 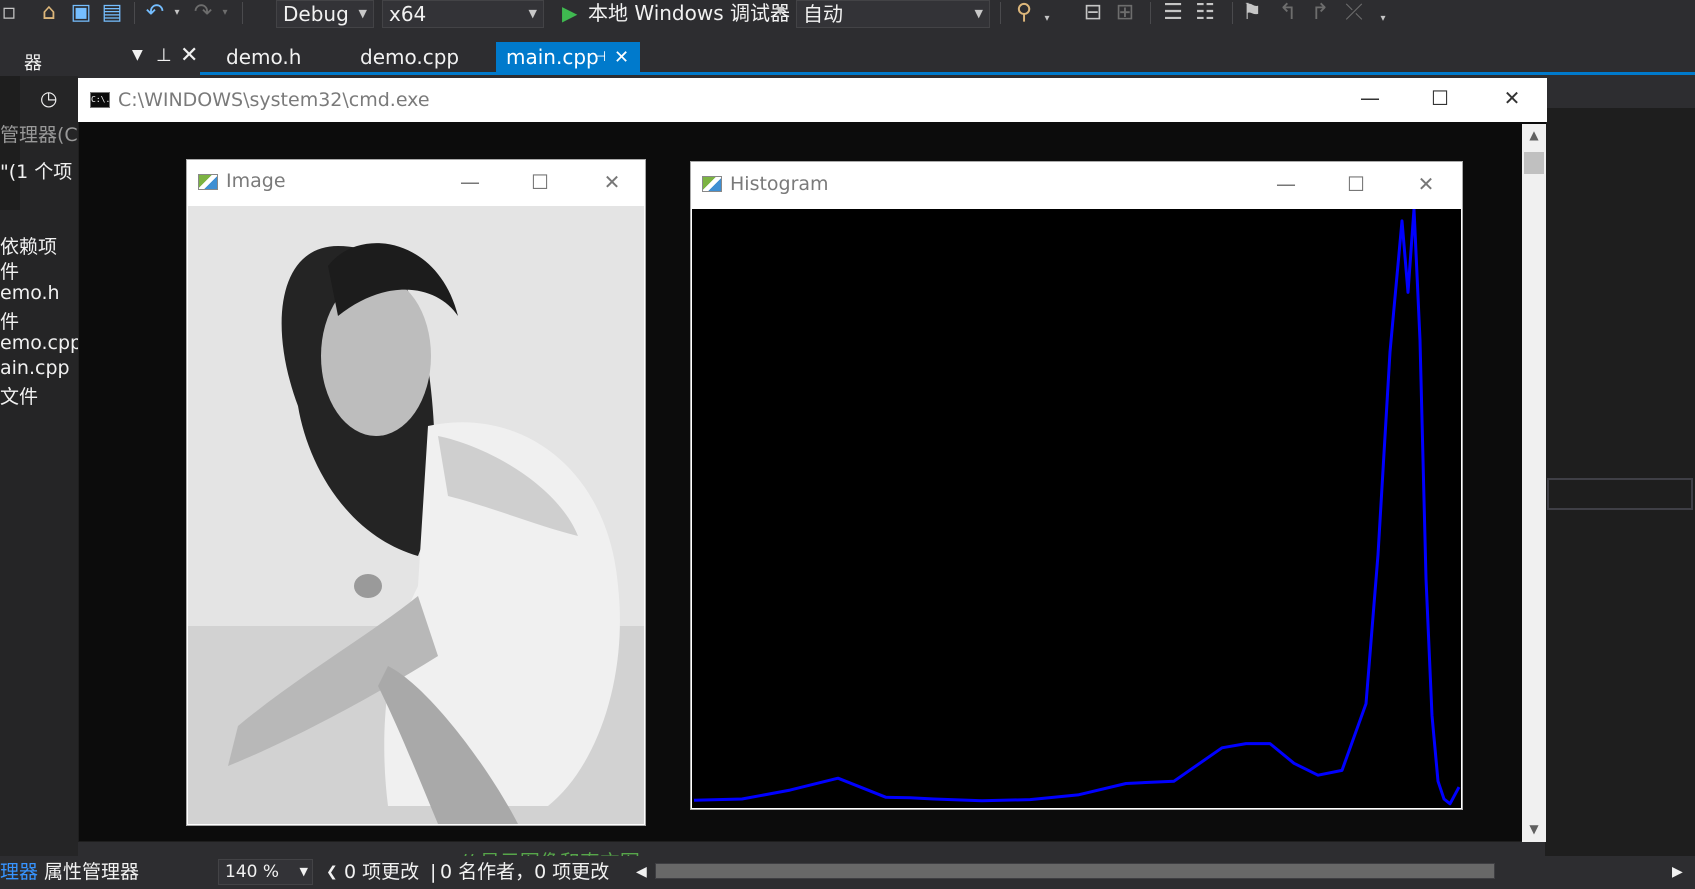 What do you see at coordinates (1534, 483) in the screenshot?
I see `cmd-vertical-scrollbar` at bounding box center [1534, 483].